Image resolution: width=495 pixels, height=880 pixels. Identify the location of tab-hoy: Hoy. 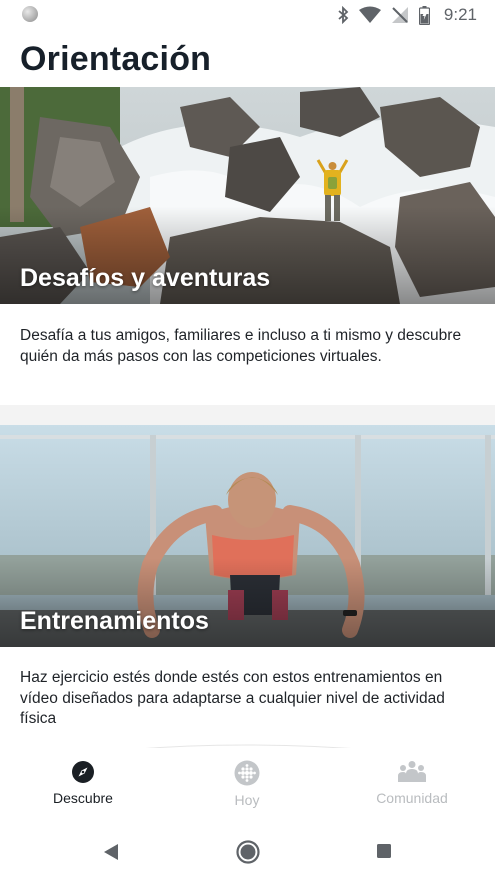
(247, 785).